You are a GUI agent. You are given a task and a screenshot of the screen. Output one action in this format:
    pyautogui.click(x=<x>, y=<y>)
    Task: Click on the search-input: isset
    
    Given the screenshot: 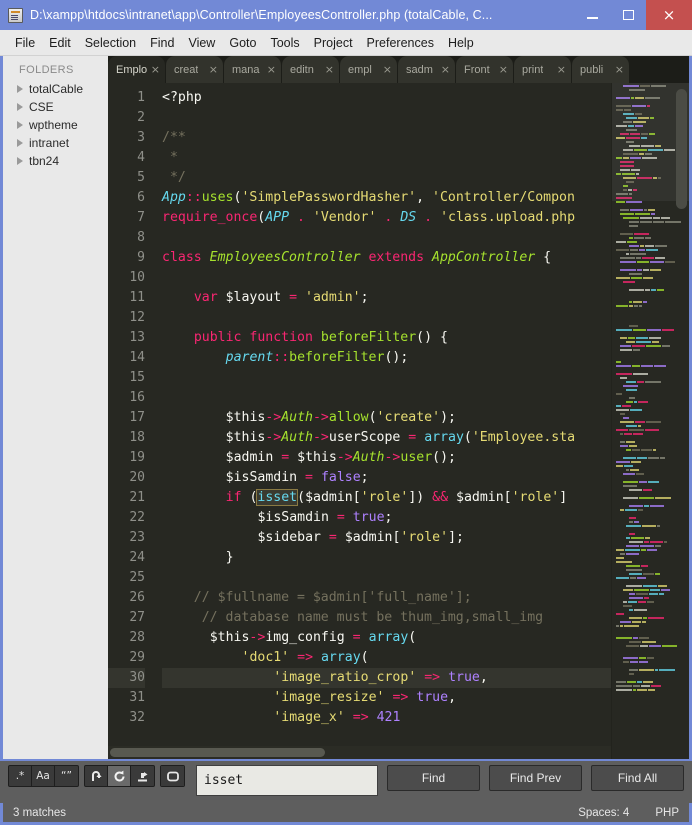 What is the action you would take?
    pyautogui.click(x=287, y=780)
    